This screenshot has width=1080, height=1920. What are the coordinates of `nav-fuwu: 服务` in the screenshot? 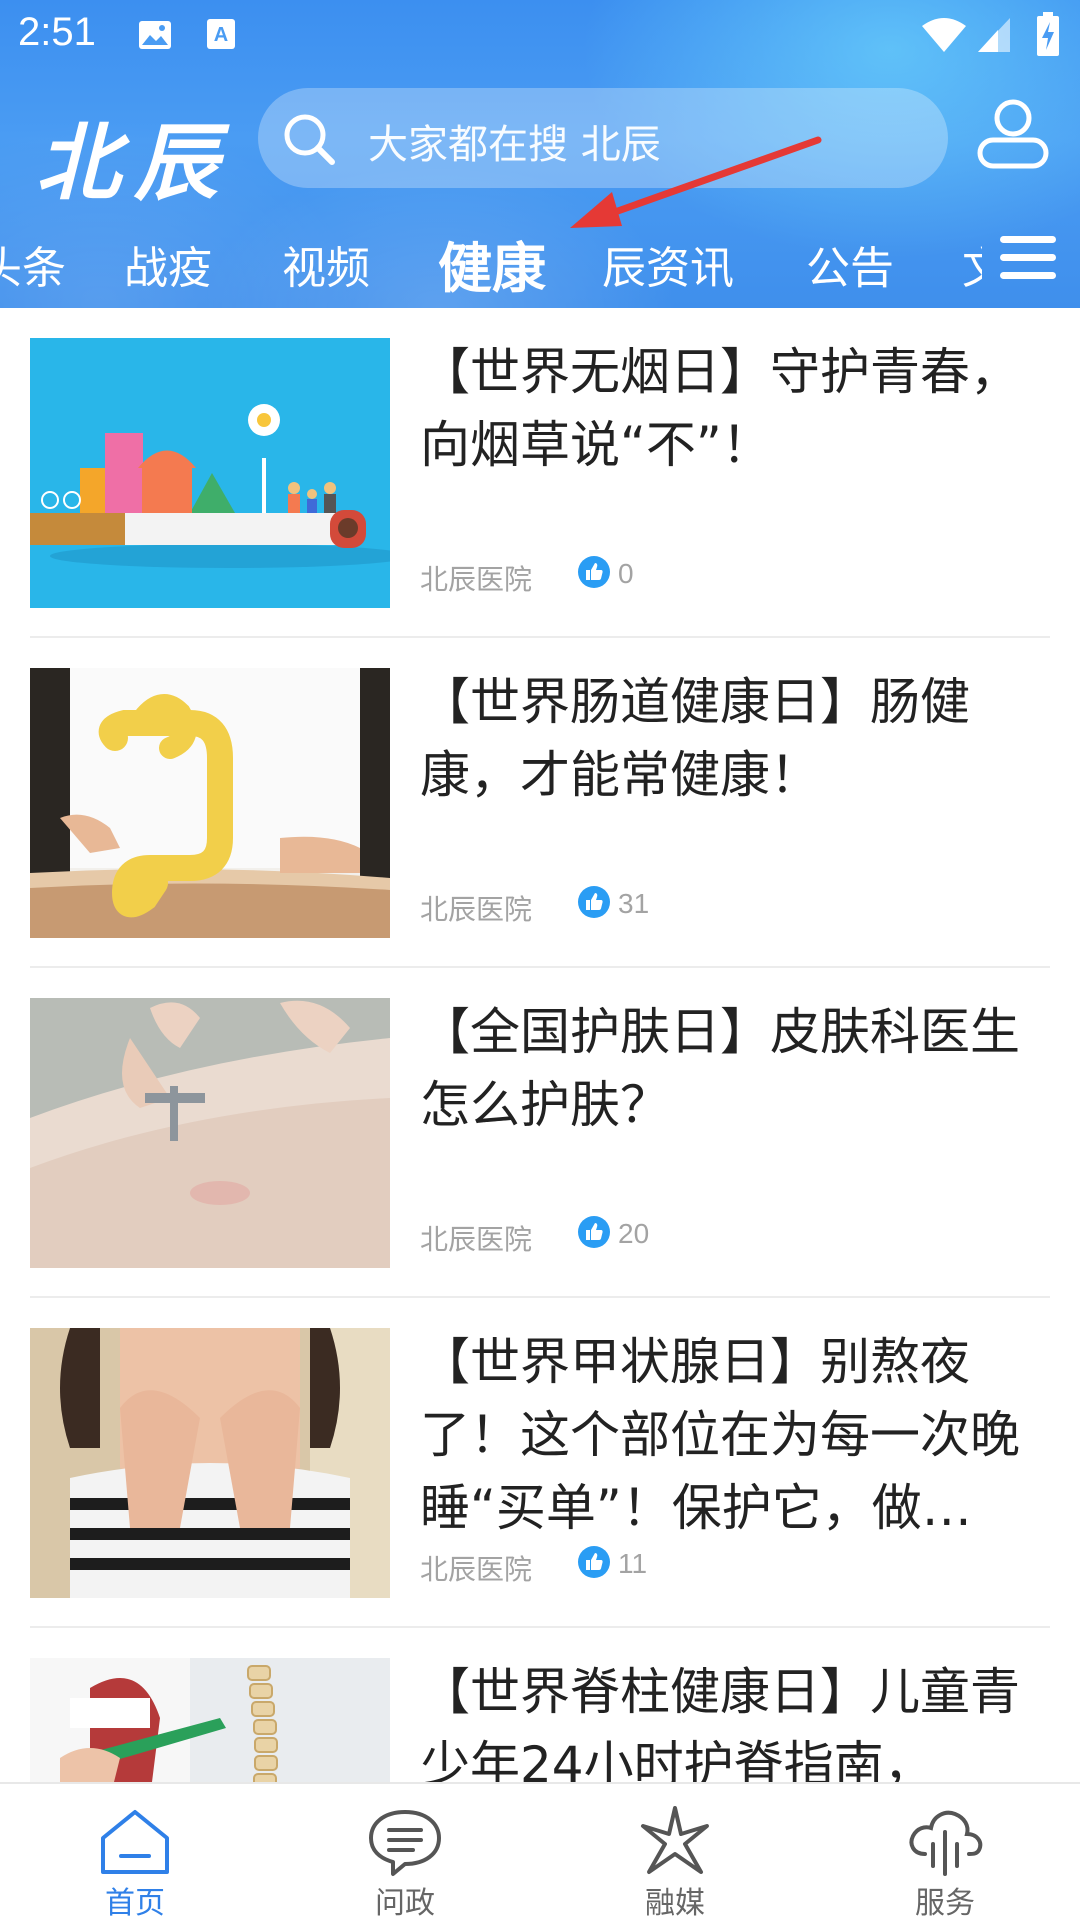 It's located at (945, 1852).